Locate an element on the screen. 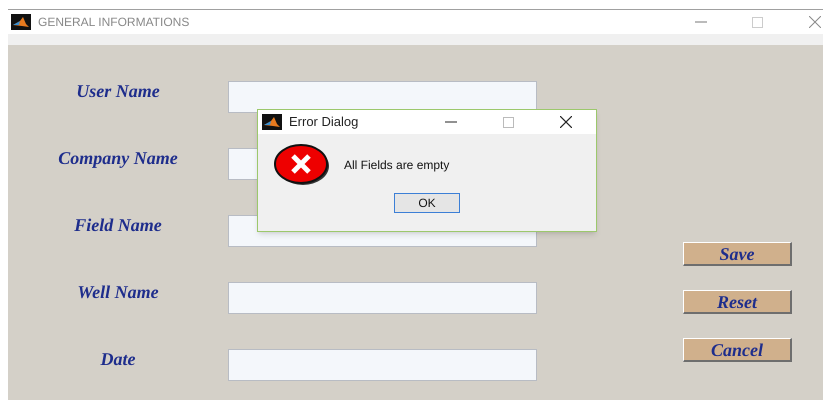 This screenshot has width=823, height=400. field-label: User Name is located at coordinates (118, 91).